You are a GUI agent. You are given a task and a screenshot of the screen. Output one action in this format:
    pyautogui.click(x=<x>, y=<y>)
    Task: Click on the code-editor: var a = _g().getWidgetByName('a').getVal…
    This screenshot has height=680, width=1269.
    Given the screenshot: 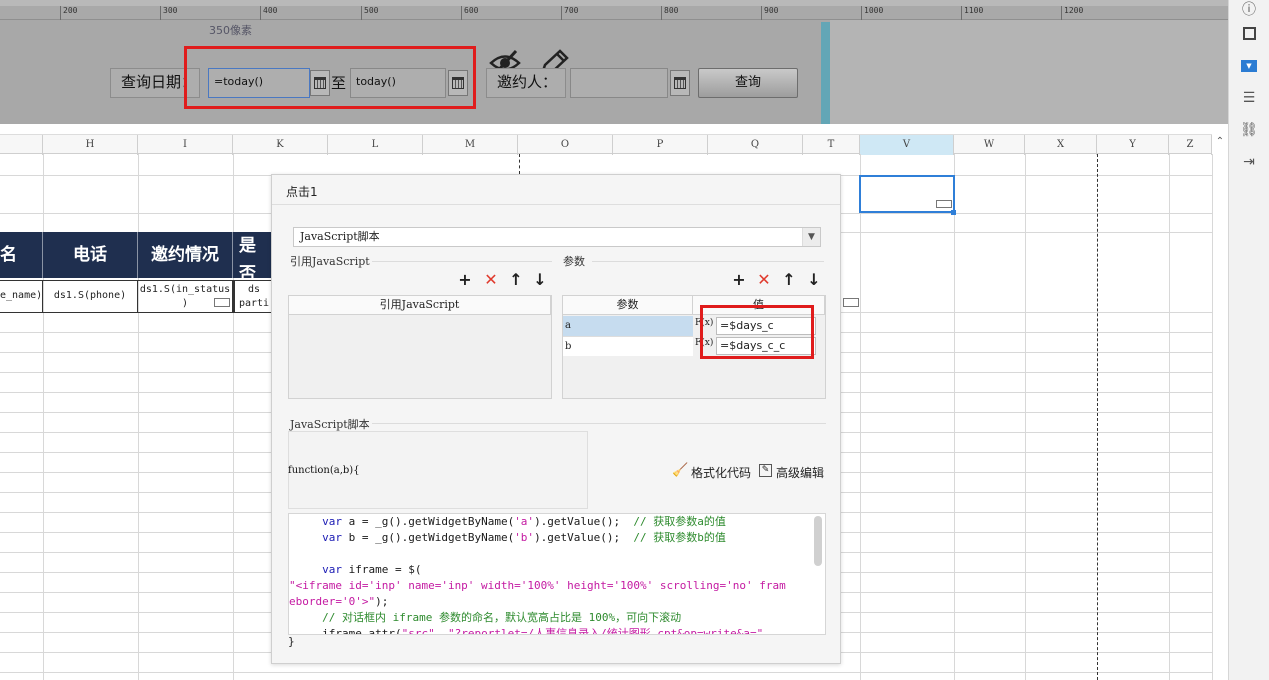 What is the action you would take?
    pyautogui.click(x=557, y=574)
    